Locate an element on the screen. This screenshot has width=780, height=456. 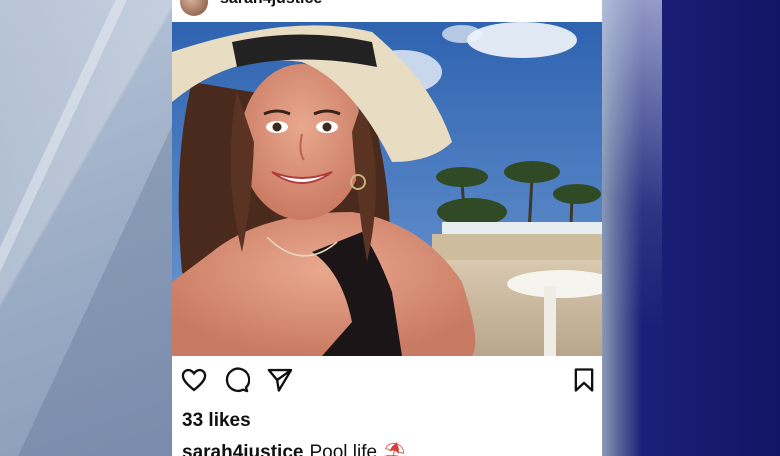
likes-count: 33 likes is located at coordinates (216, 421).